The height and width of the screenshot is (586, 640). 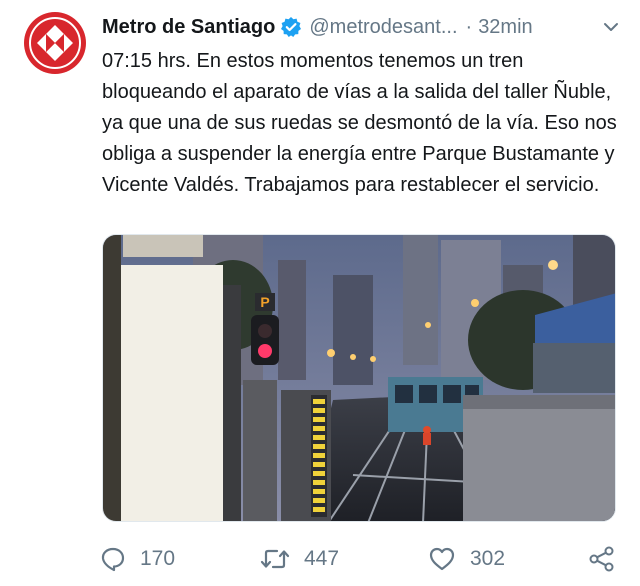 I want to click on retweet-button: 447, so click(x=299, y=559).